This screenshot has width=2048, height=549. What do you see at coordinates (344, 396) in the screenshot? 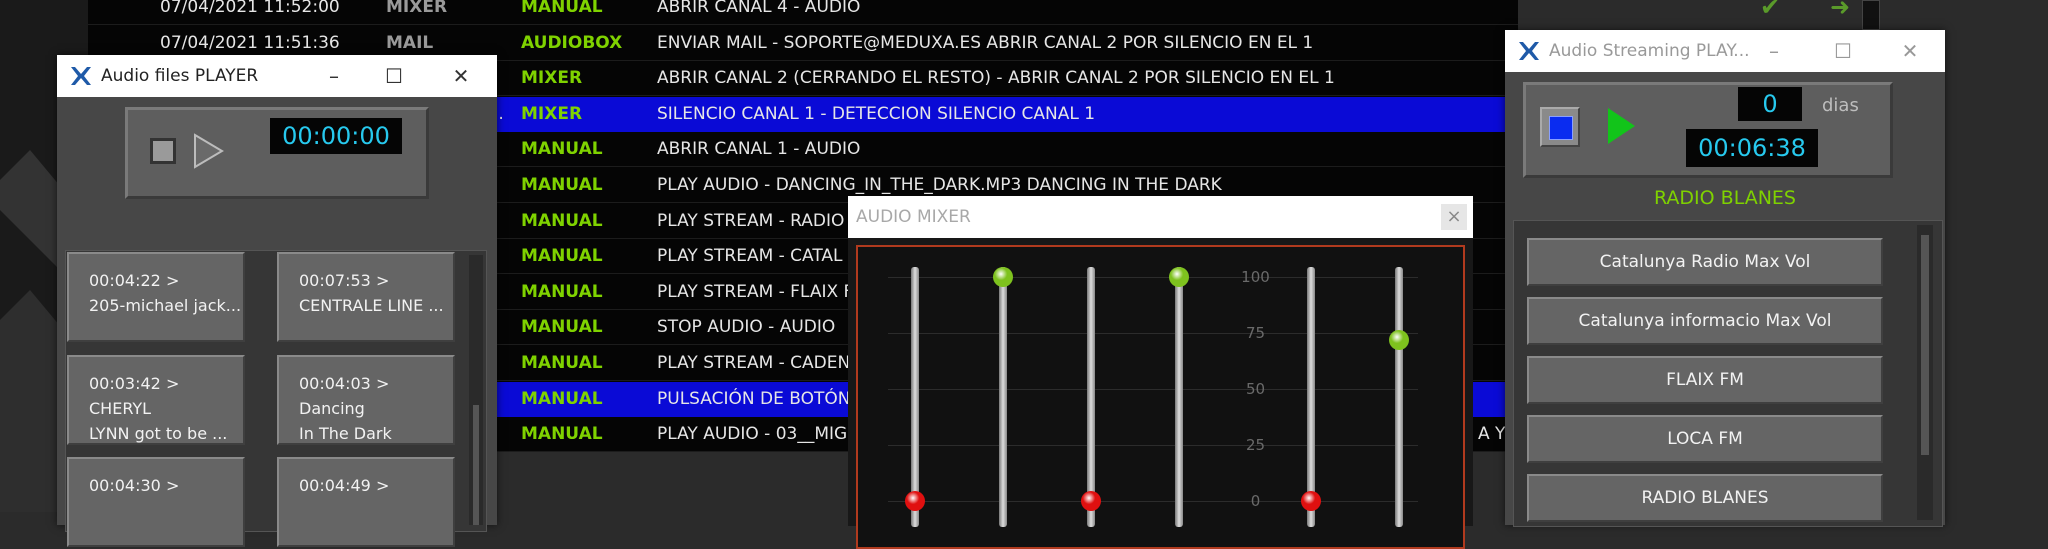
I see `file-duration: 00:04:03 > Dancing` at bounding box center [344, 396].